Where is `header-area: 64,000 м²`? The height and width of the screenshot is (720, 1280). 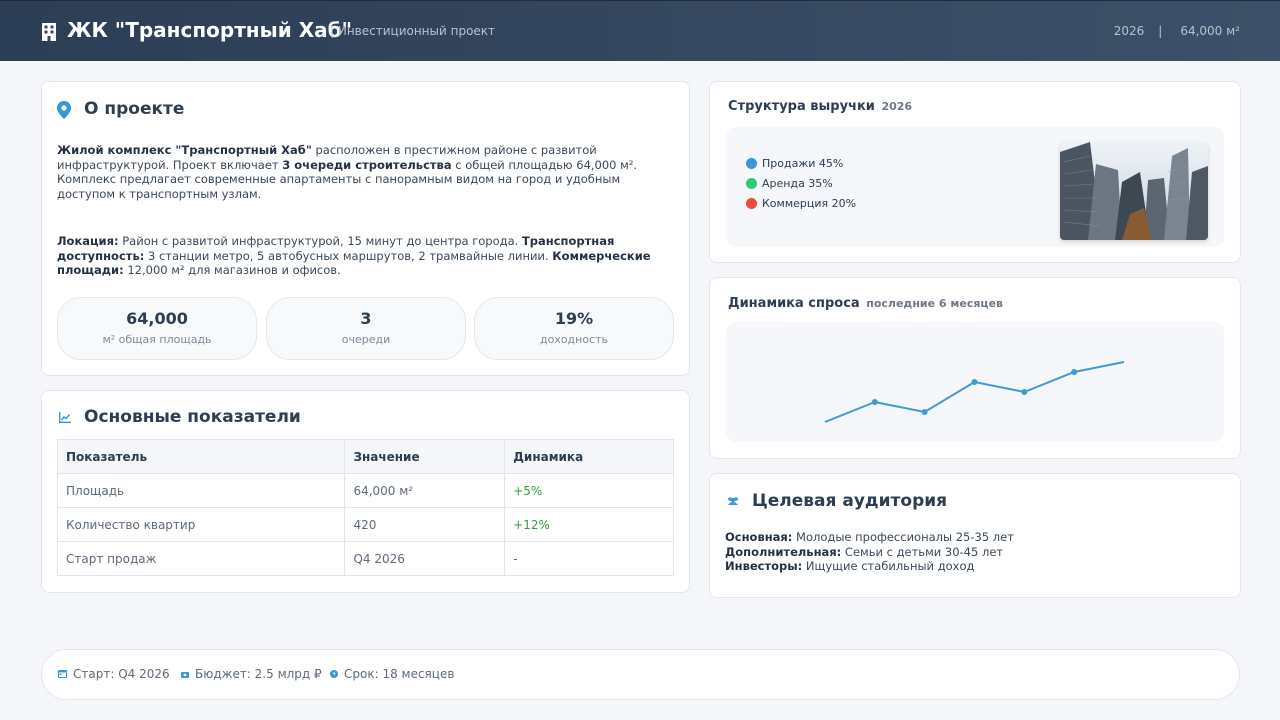
header-area: 64,000 м² is located at coordinates (1210, 31).